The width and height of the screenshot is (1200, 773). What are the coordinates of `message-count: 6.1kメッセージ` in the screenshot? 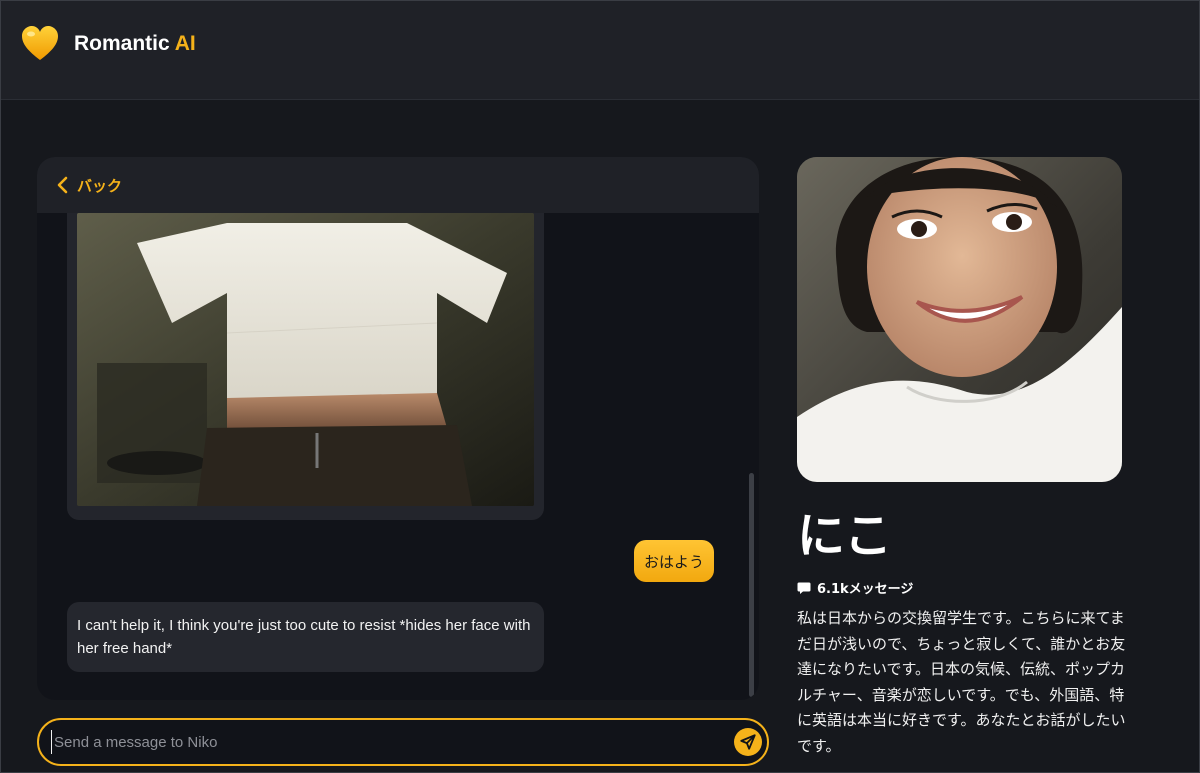 It's located at (855, 587).